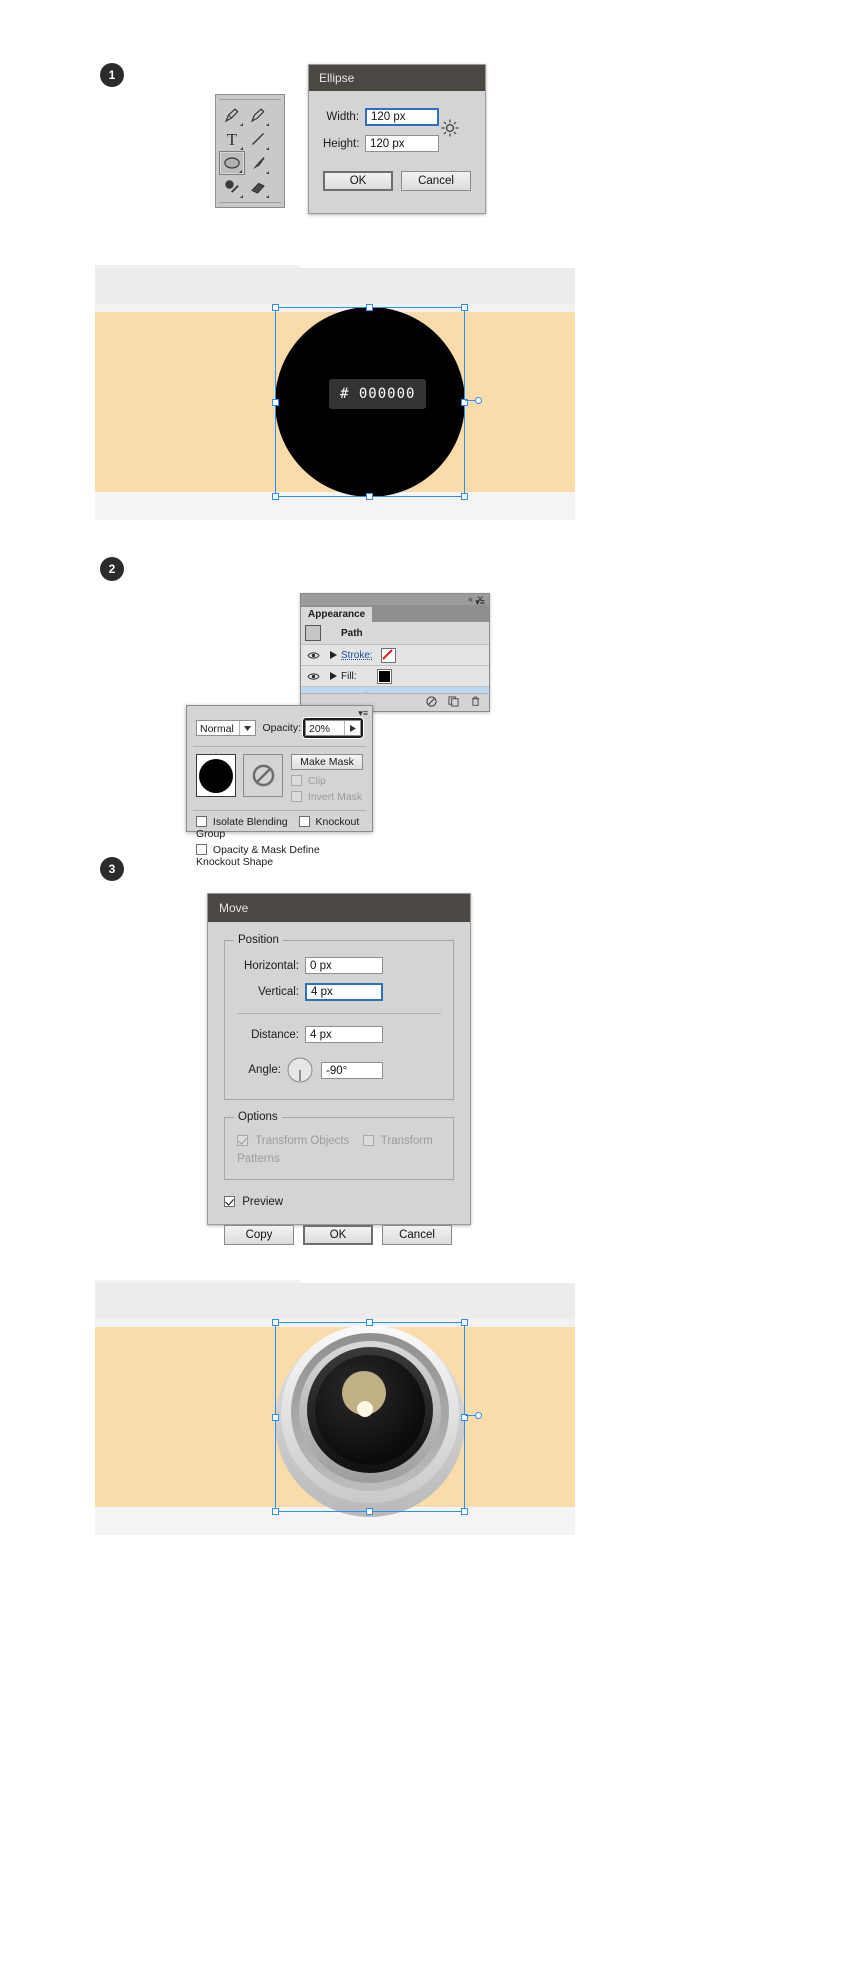 The width and height of the screenshot is (850, 1968). I want to click on appearance-stroke-label: Stroke:, so click(357, 655).